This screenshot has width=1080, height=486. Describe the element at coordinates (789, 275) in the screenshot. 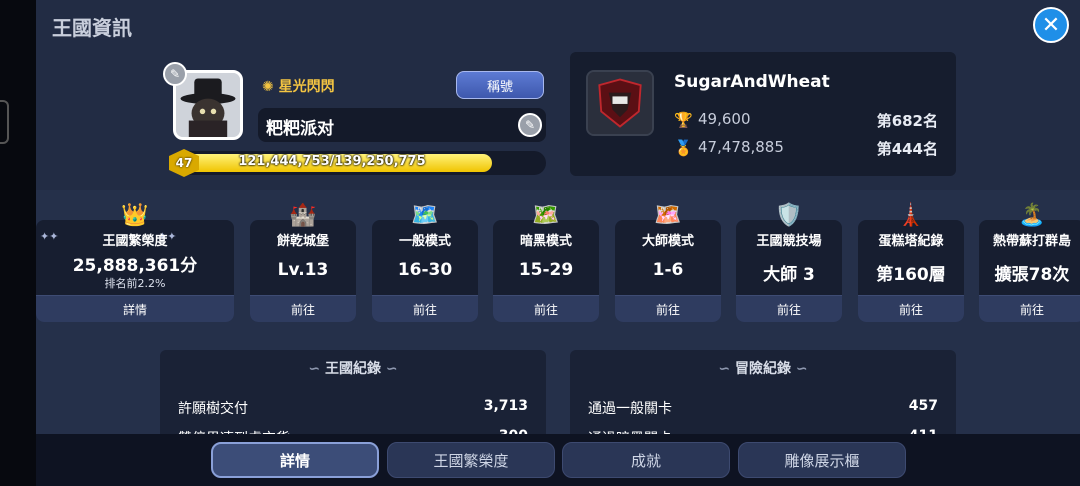

I see `card-value: 大師 3` at that location.